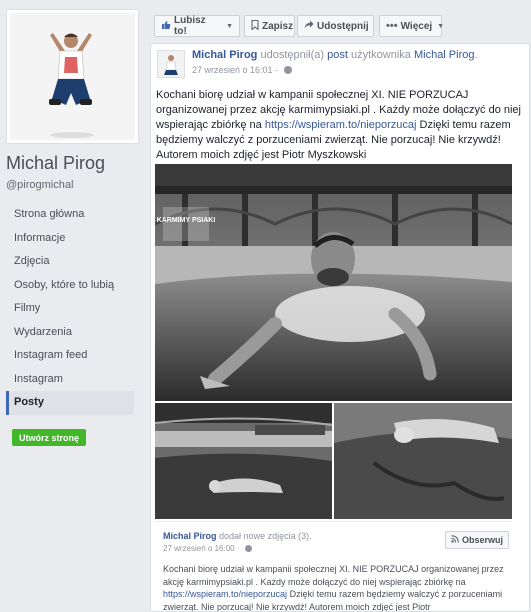 This screenshot has width=531, height=612. I want to click on share-button: Udostępnij, so click(335, 26).